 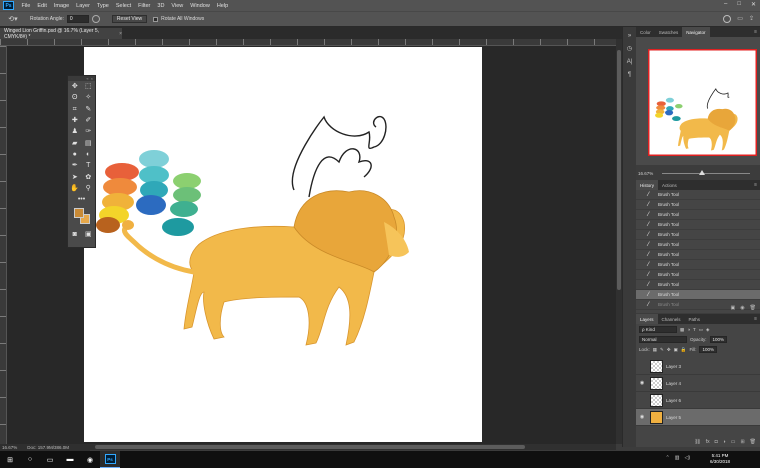 I want to click on volume-icon: ◁), so click(x=687, y=458).